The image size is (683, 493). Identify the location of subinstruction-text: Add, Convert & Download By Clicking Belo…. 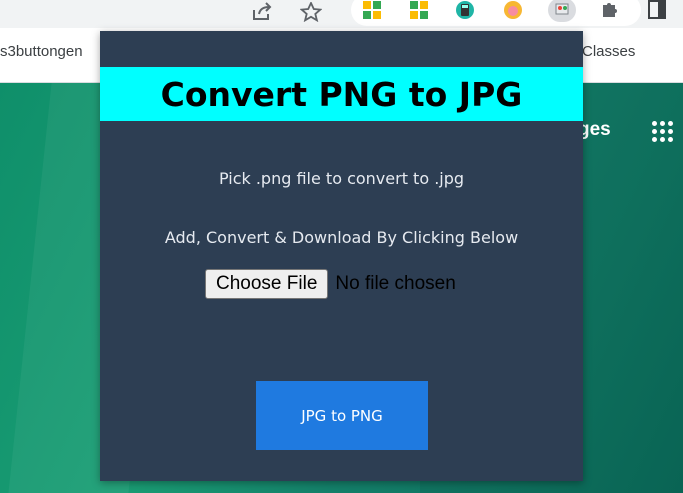
(341, 237).